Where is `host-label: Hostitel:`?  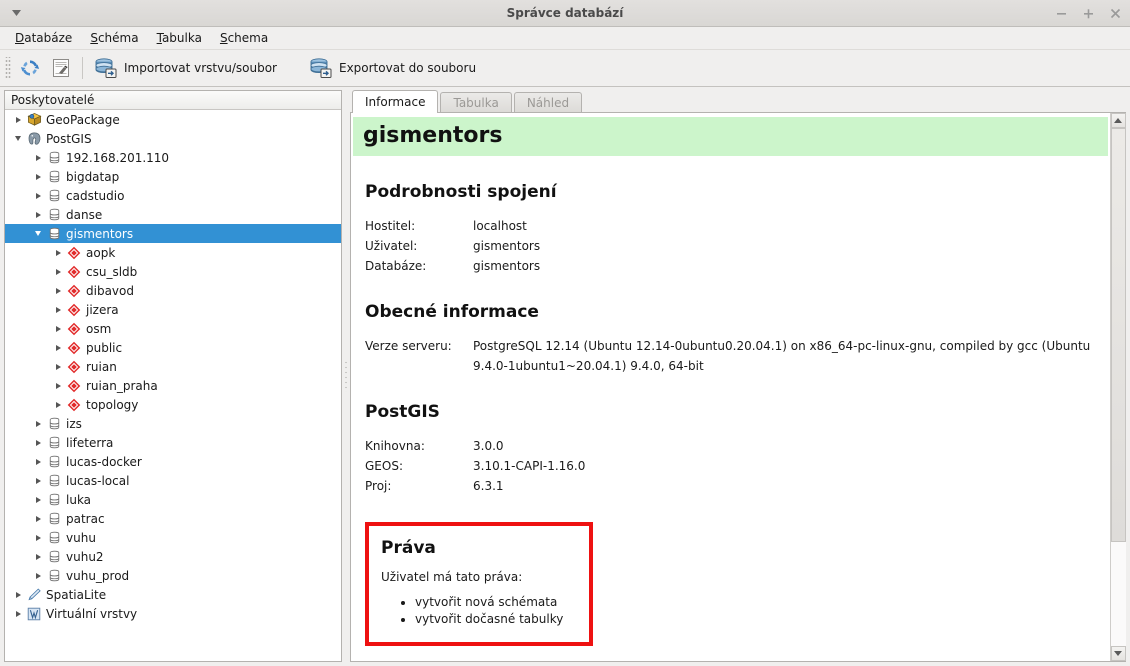
host-label: Hostitel: is located at coordinates (390, 226).